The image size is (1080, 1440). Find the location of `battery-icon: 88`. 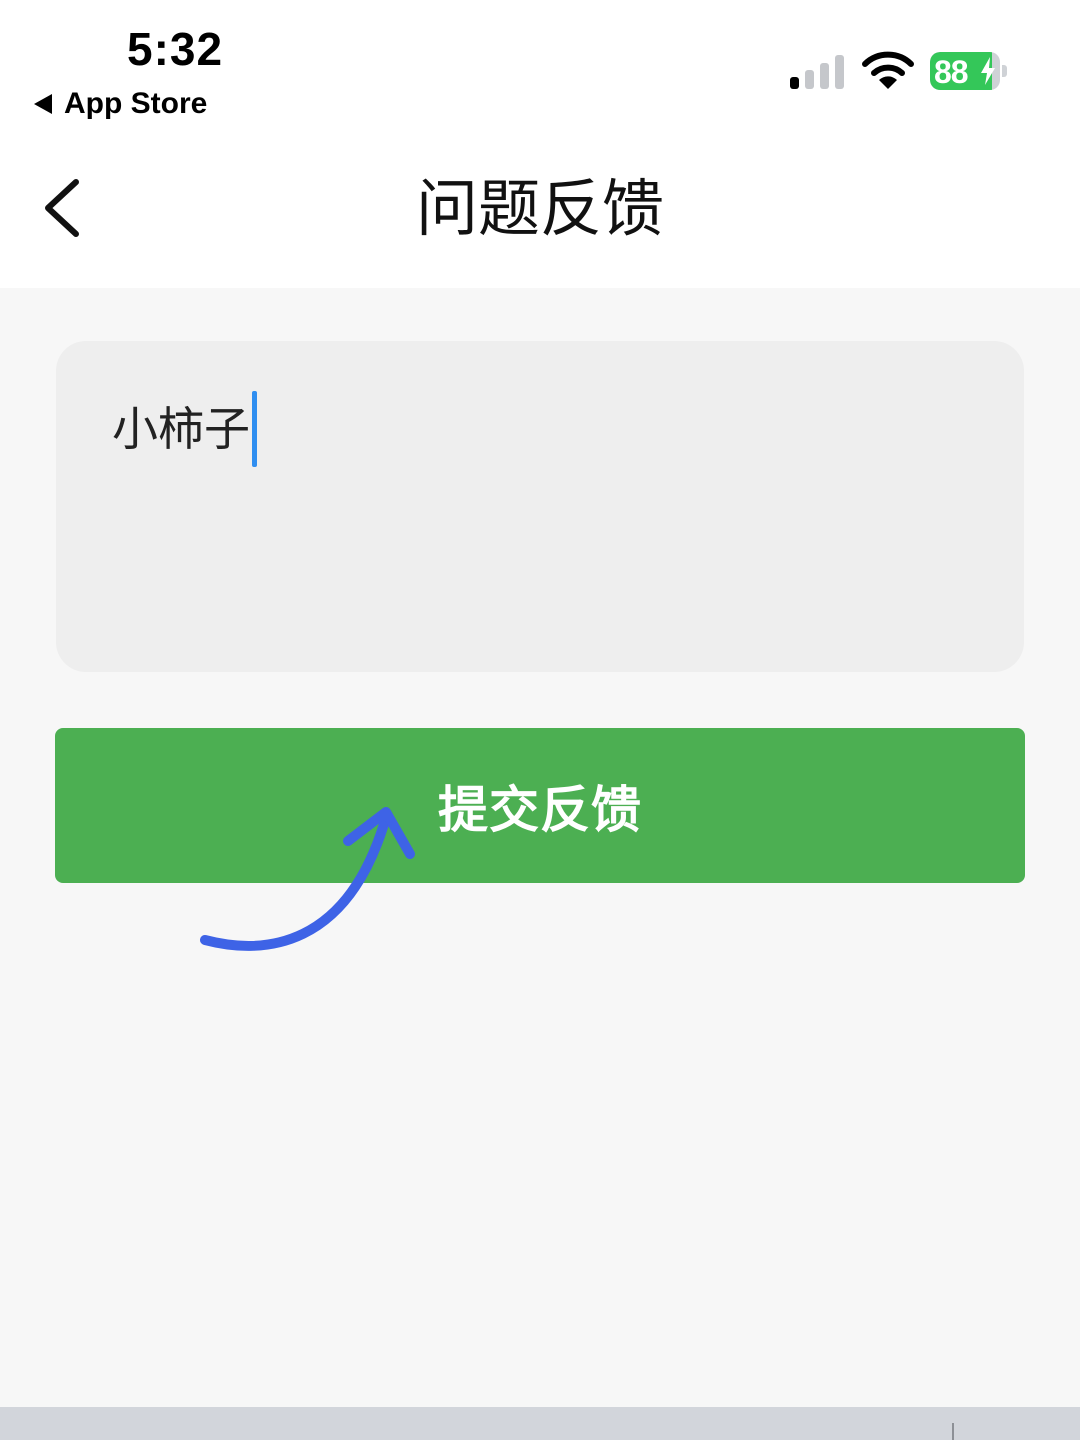

battery-icon: 88 is located at coordinates (970, 72).